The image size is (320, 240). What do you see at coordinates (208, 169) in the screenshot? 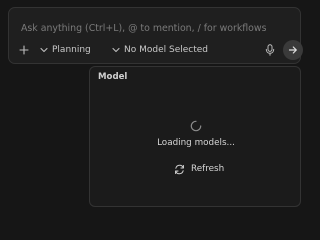
I see `refresh-label: Refresh` at bounding box center [208, 169].